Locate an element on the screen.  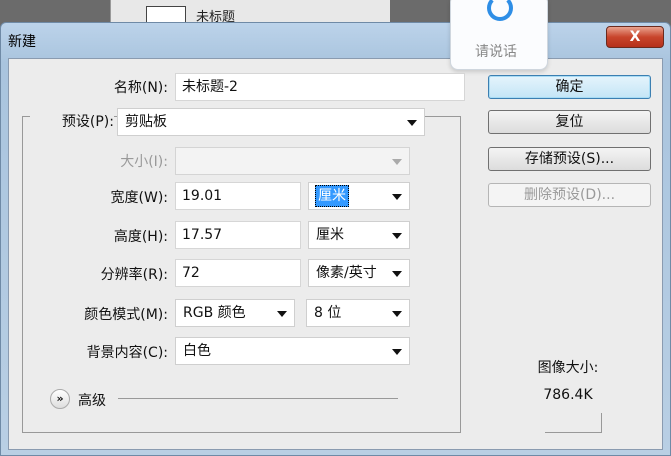
image-size-value: 786.4K is located at coordinates (568, 395).